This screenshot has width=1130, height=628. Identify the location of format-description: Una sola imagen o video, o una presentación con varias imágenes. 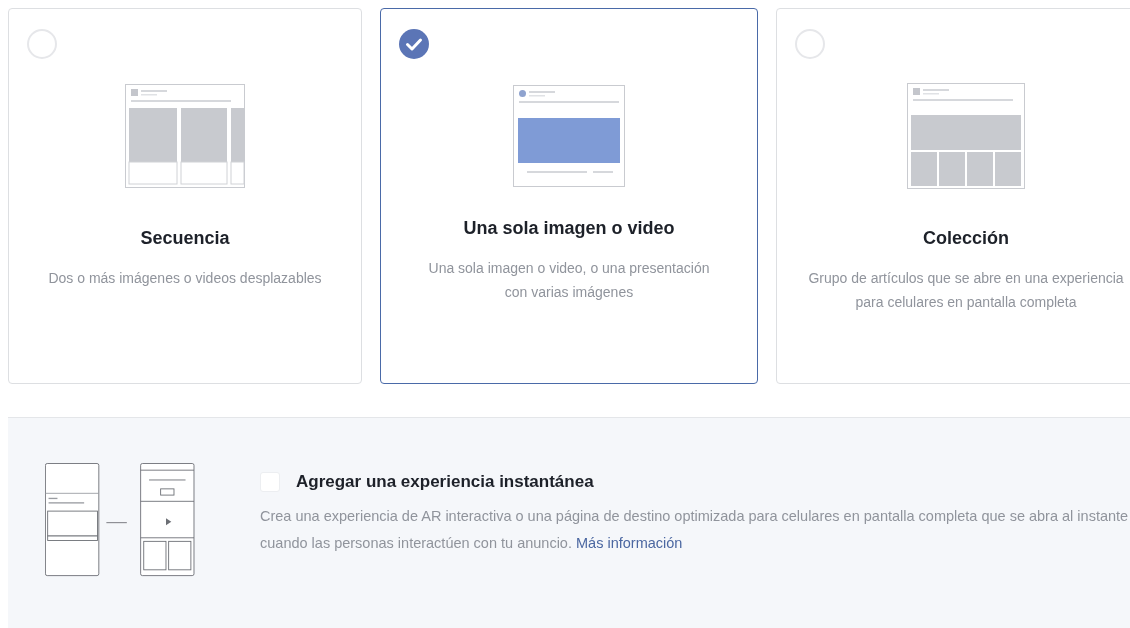
(569, 280).